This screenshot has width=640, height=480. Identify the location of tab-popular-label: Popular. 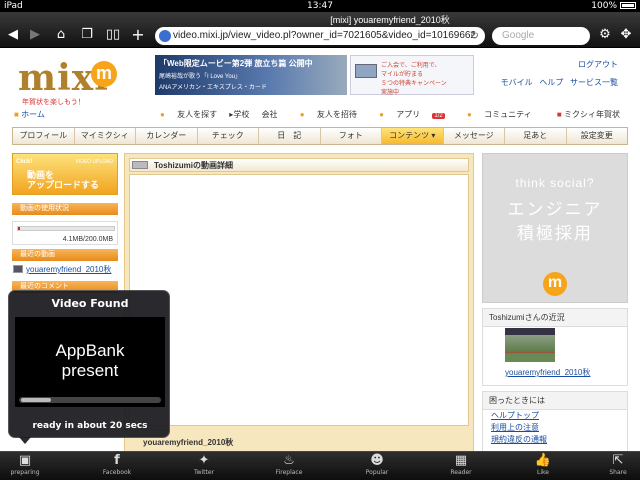
(377, 472).